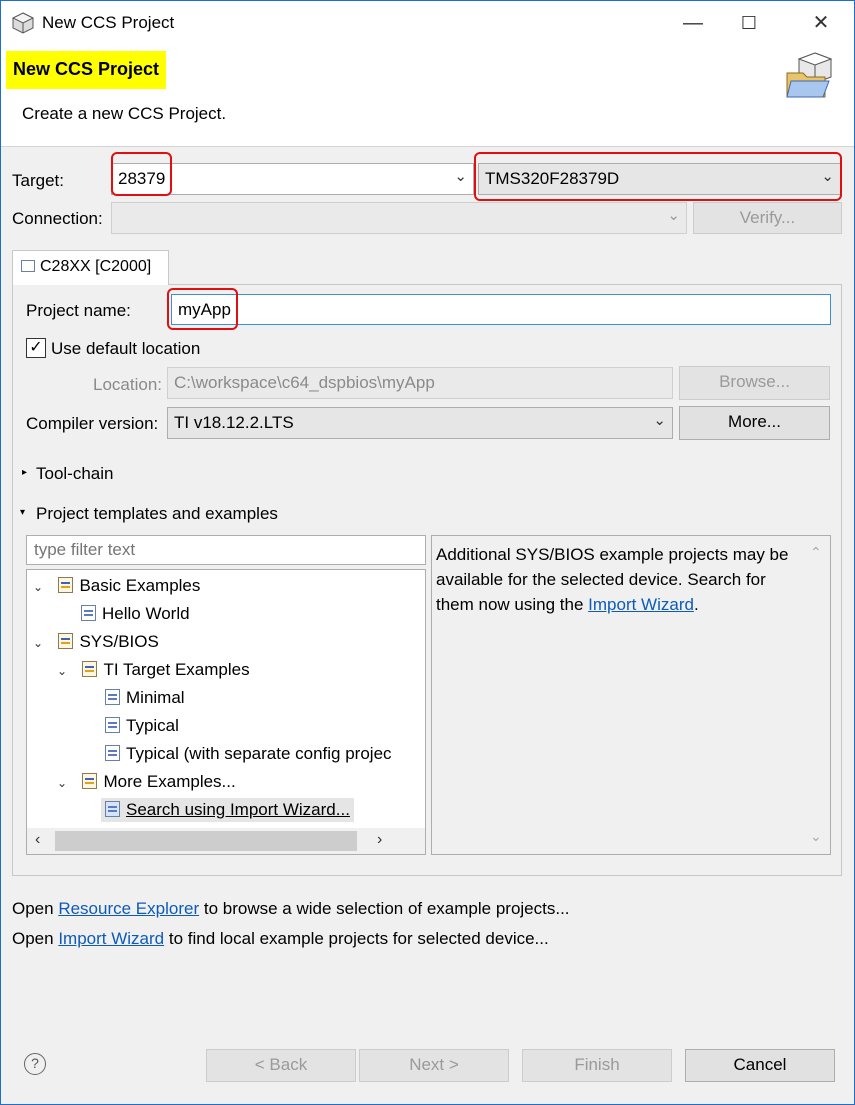  I want to click on finish-button: Finish, so click(597, 1065).